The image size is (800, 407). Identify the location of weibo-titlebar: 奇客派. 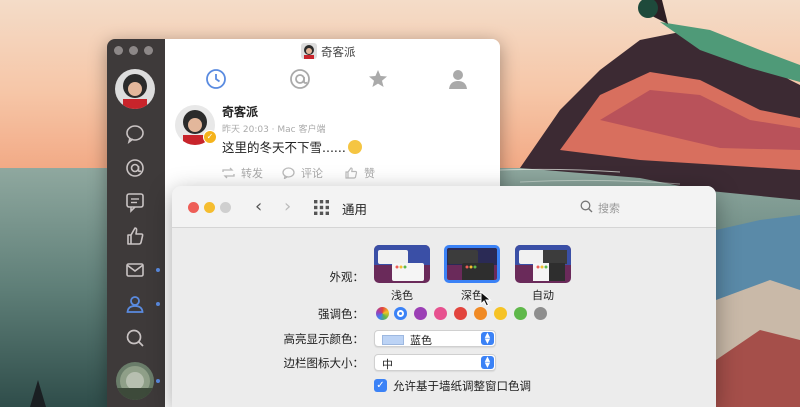
(332, 51).